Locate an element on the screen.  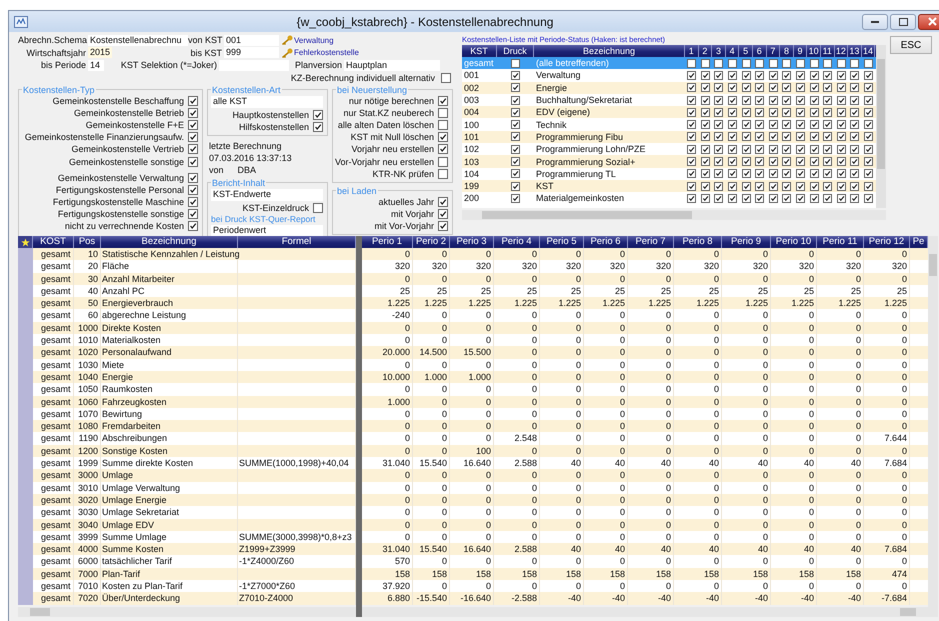
input-field: Hauptplan is located at coordinates (392, 65).